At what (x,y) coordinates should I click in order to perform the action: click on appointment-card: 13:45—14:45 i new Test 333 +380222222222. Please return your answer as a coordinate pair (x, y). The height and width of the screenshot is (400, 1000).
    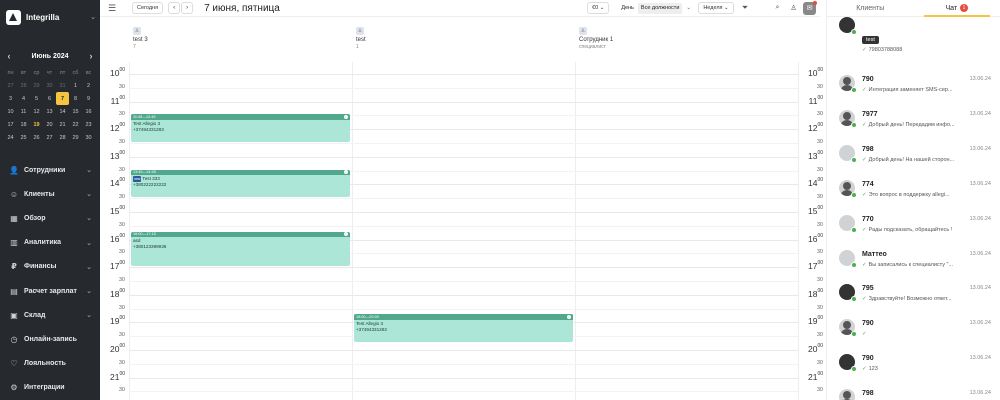
    Looking at the image, I should click on (240, 183).